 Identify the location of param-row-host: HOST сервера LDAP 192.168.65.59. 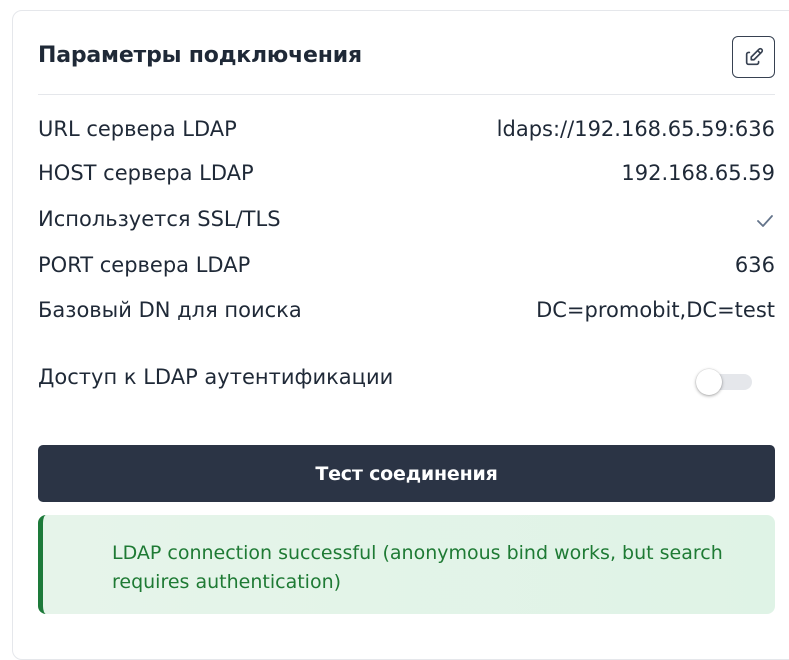
(406, 175).